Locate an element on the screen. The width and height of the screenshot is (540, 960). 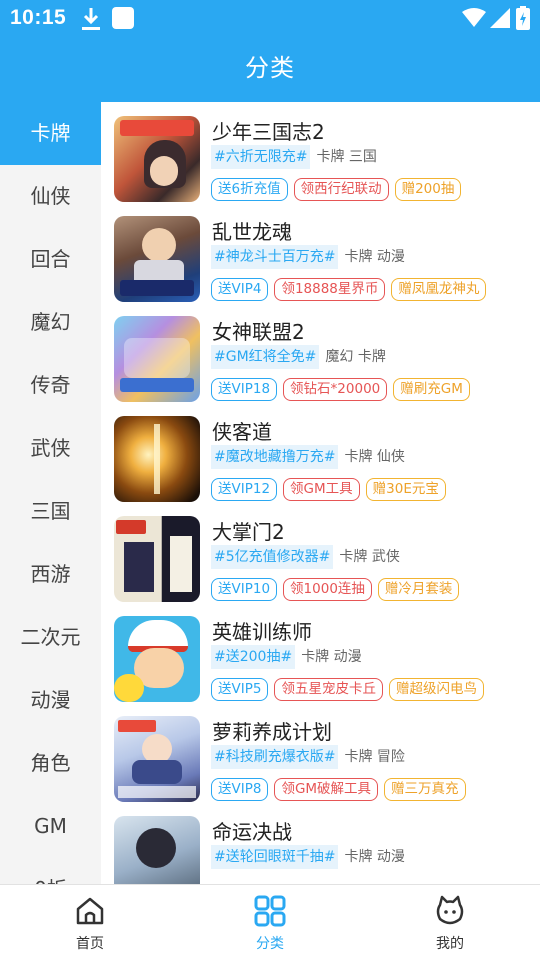
game-tagline: #送轮回眼斑千抽# 卡牌 动漫 is located at coordinates (308, 857).